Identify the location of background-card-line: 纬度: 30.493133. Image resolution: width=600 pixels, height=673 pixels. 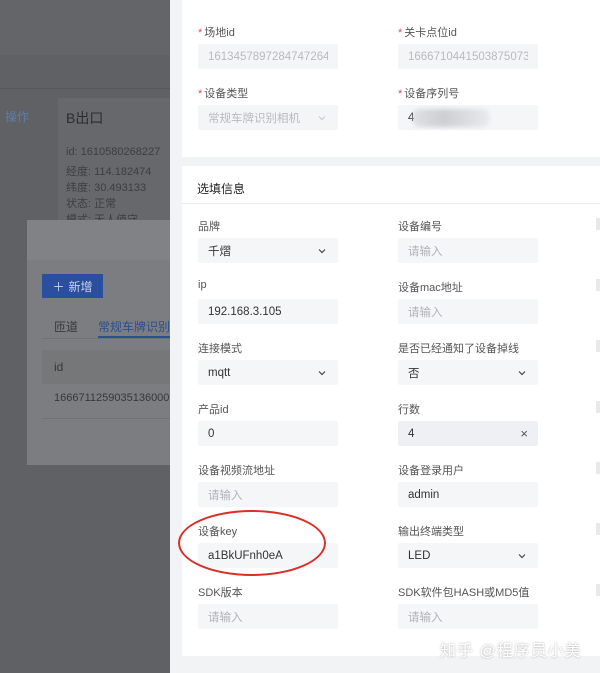
(106, 188).